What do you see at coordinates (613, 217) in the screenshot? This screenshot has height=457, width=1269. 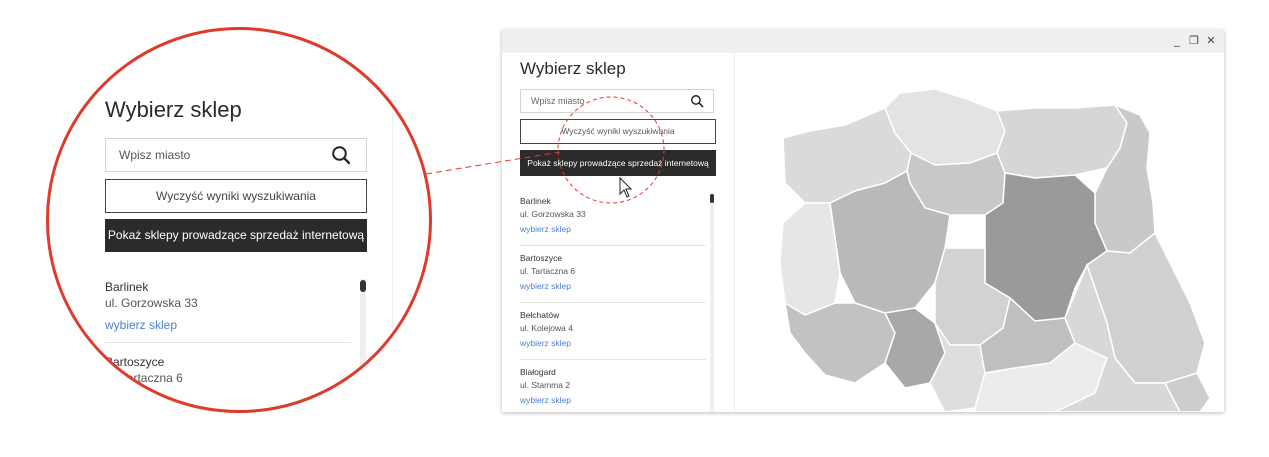 I see `list-item: Barlinek ul. Gorzowska 33 wybierz sklep` at bounding box center [613, 217].